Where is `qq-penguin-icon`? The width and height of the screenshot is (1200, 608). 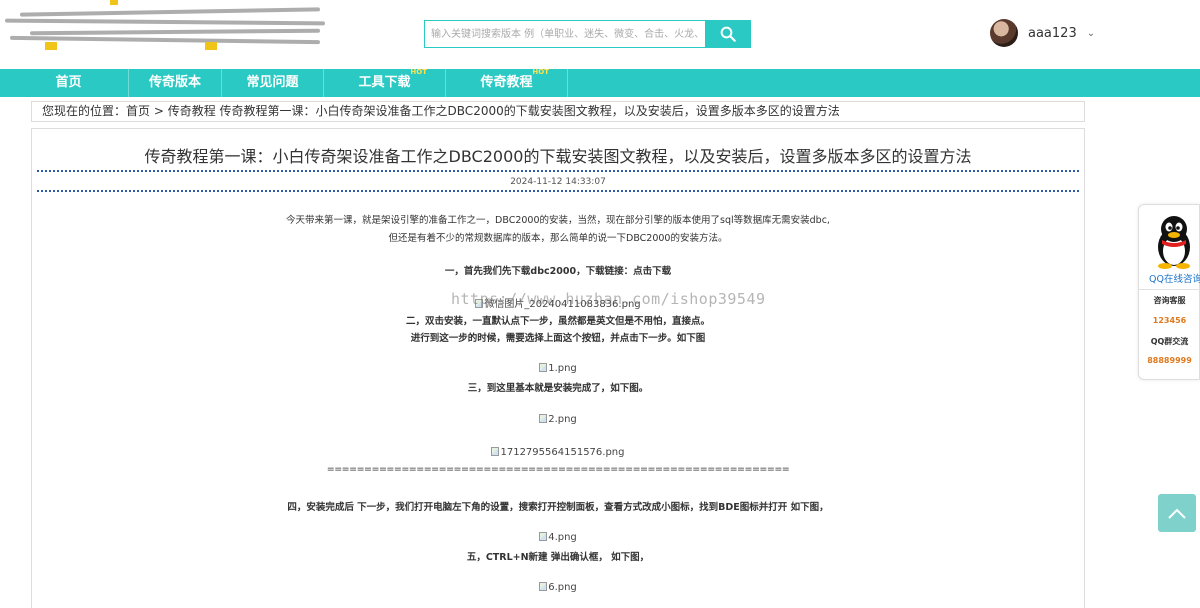 qq-penguin-icon is located at coordinates (1174, 241).